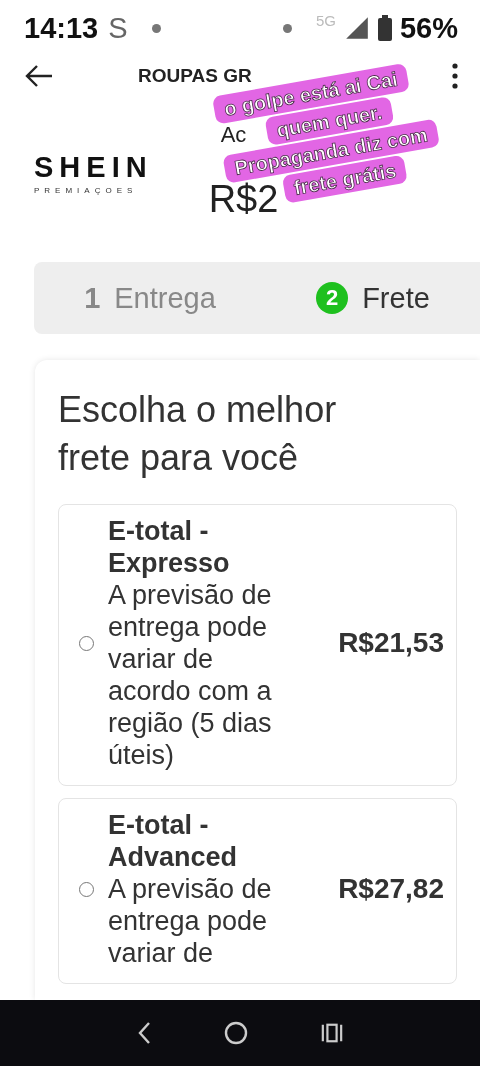 This screenshot has width=480, height=1066. I want to click on option-title: E-total - Advanced, so click(173, 841).